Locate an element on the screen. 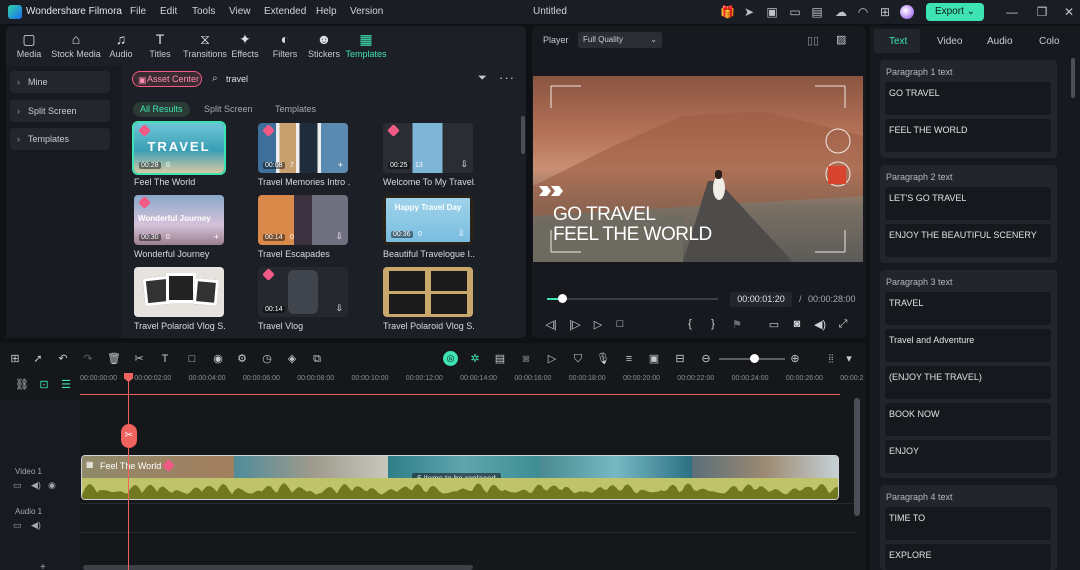 This screenshot has width=1080, height=570. mark-in-icon: { is located at coordinates (690, 324).